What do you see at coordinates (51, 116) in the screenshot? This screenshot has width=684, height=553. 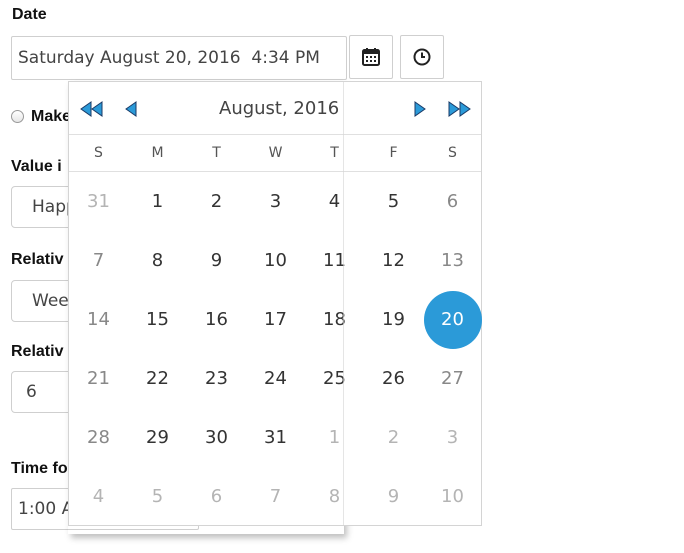 I see `make-label: Make` at bounding box center [51, 116].